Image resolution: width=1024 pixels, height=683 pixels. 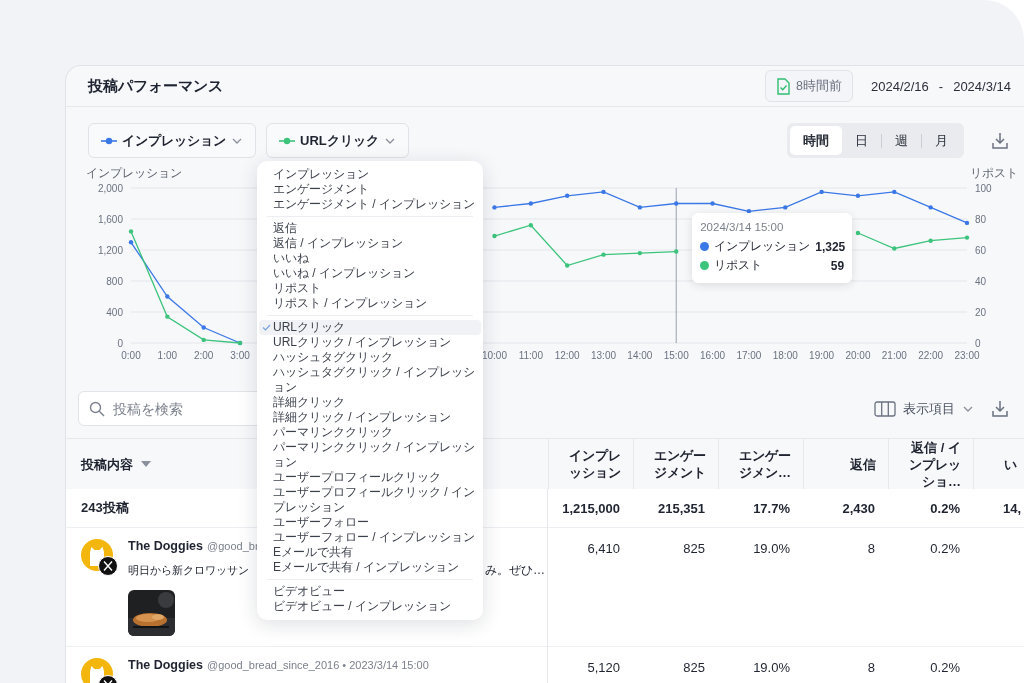 What do you see at coordinates (110, 250) in the screenshot?
I see `axis-label: 1,200` at bounding box center [110, 250].